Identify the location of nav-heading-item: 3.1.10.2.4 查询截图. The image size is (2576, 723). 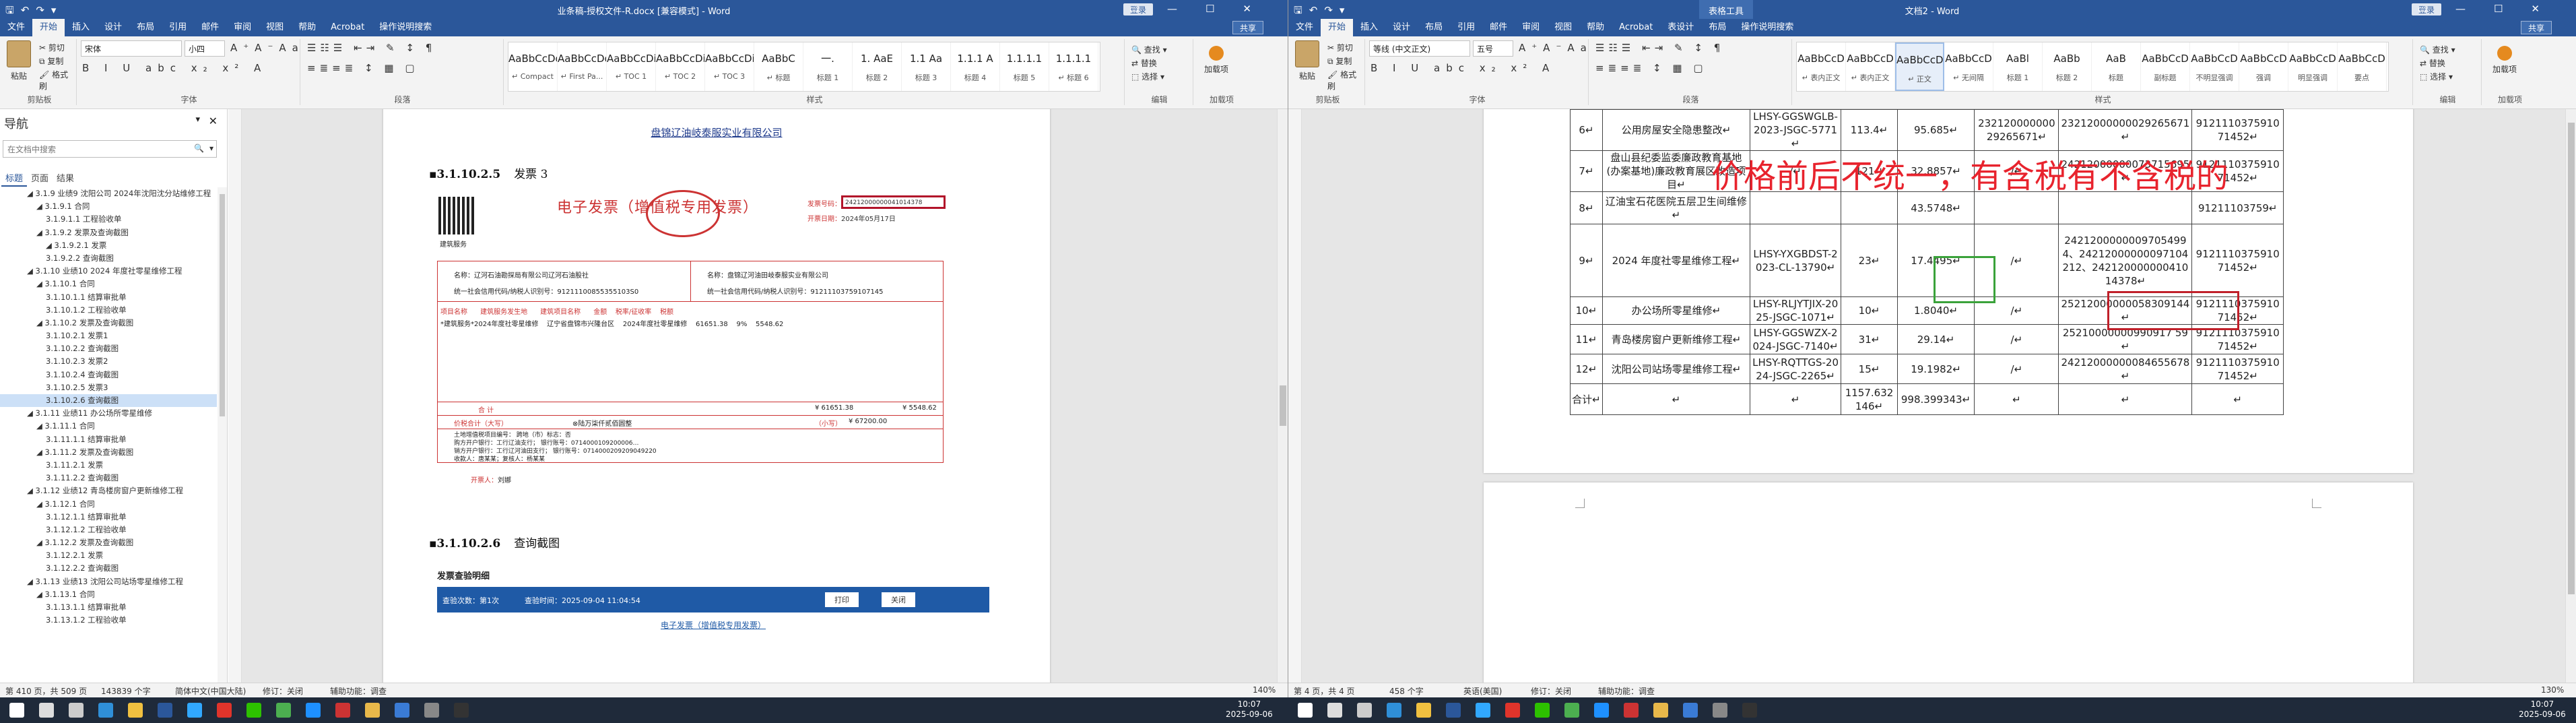
(108, 375).